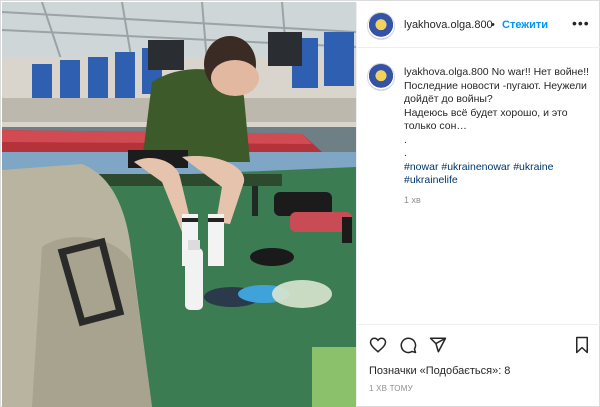  What do you see at coordinates (533, 167) in the screenshot?
I see `hashtag-link: #ukraine` at bounding box center [533, 167].